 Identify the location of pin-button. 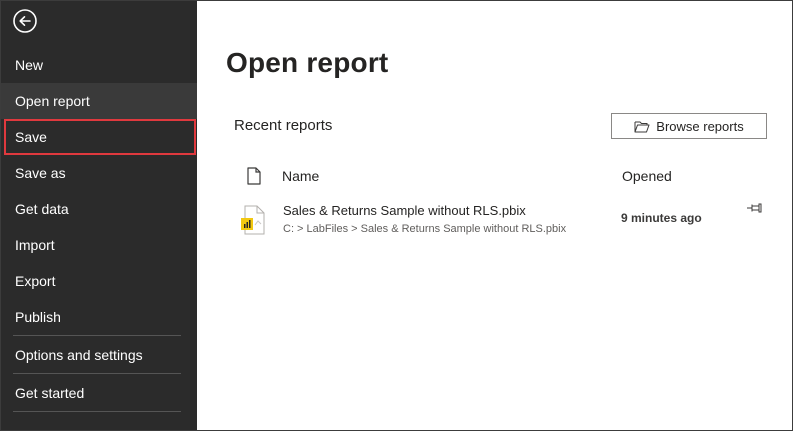
(755, 210).